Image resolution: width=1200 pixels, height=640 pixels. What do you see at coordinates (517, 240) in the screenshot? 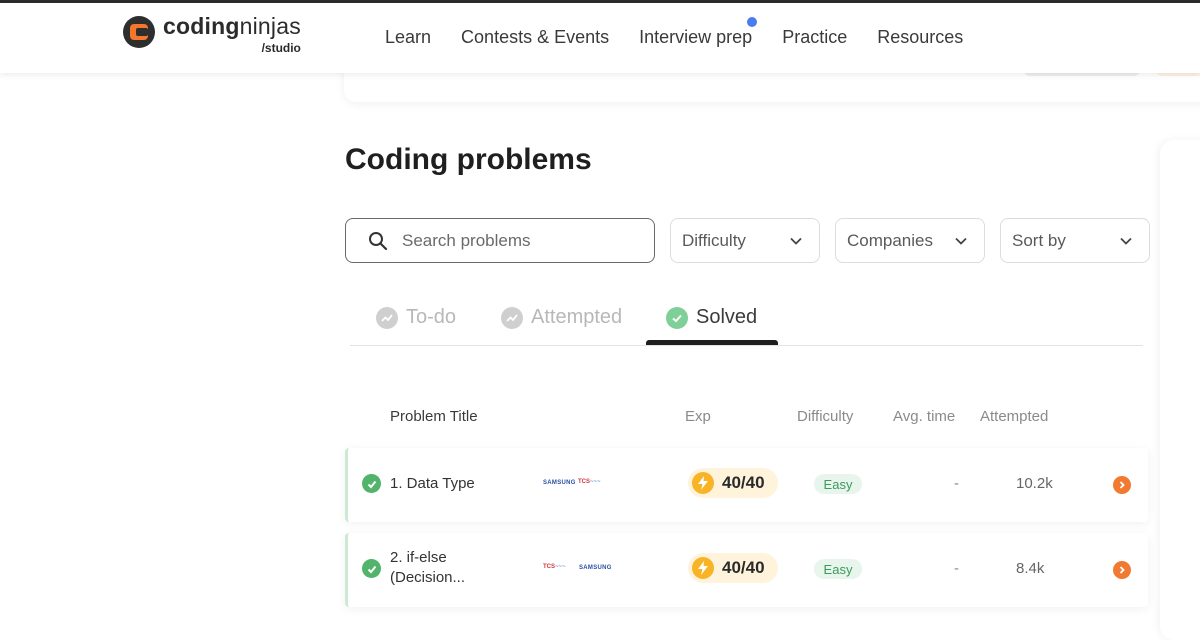
I see `search-input` at bounding box center [517, 240].